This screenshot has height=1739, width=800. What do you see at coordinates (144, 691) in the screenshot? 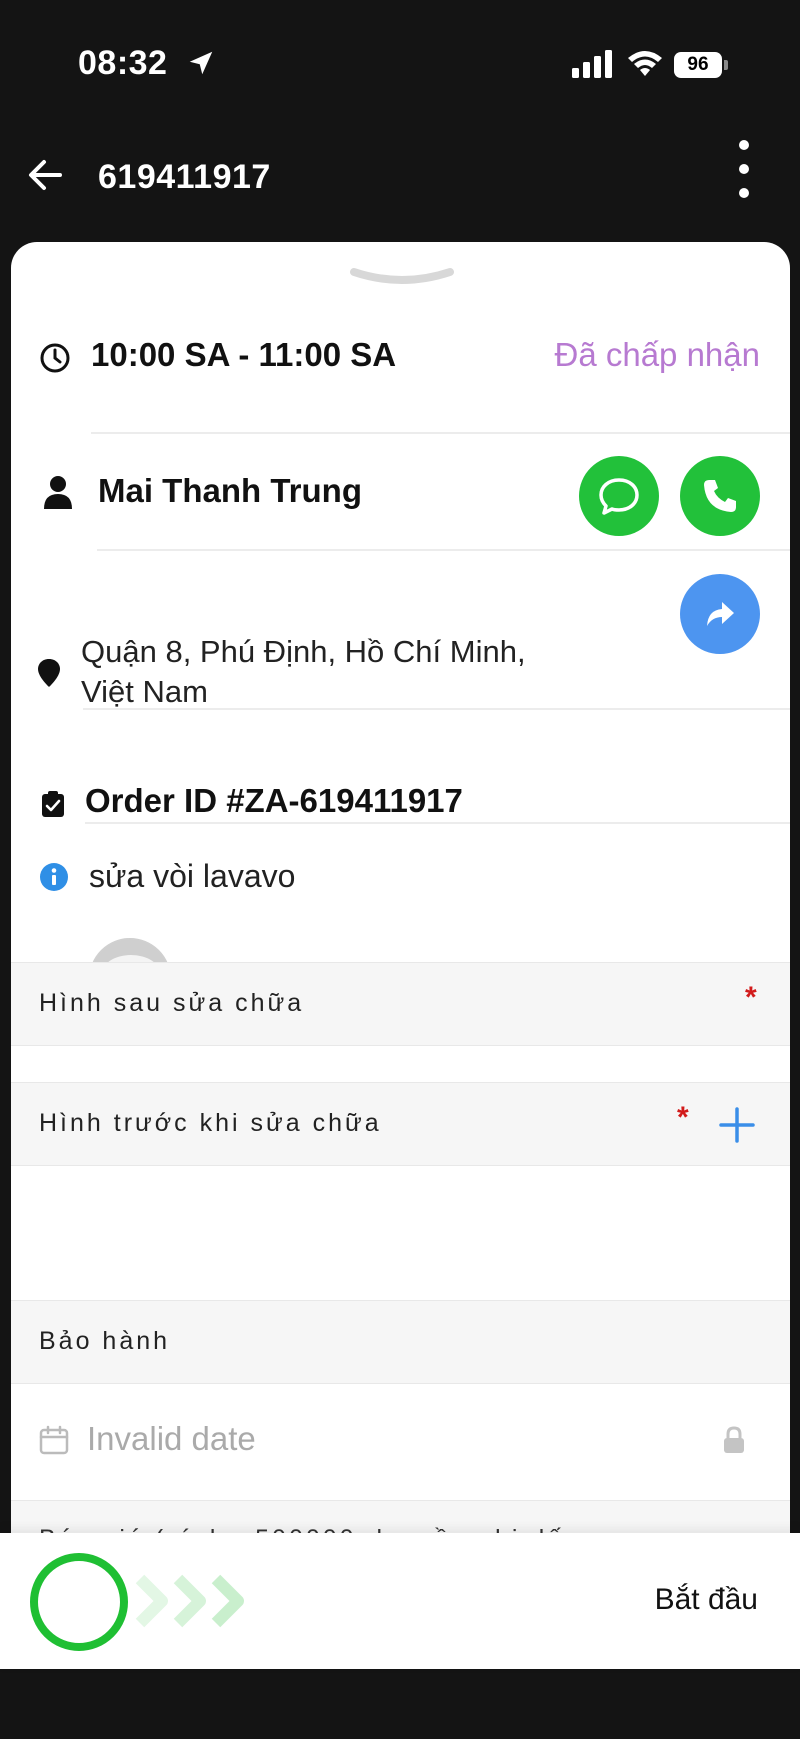
I see `address-line-2: Việt Nam` at bounding box center [144, 691].